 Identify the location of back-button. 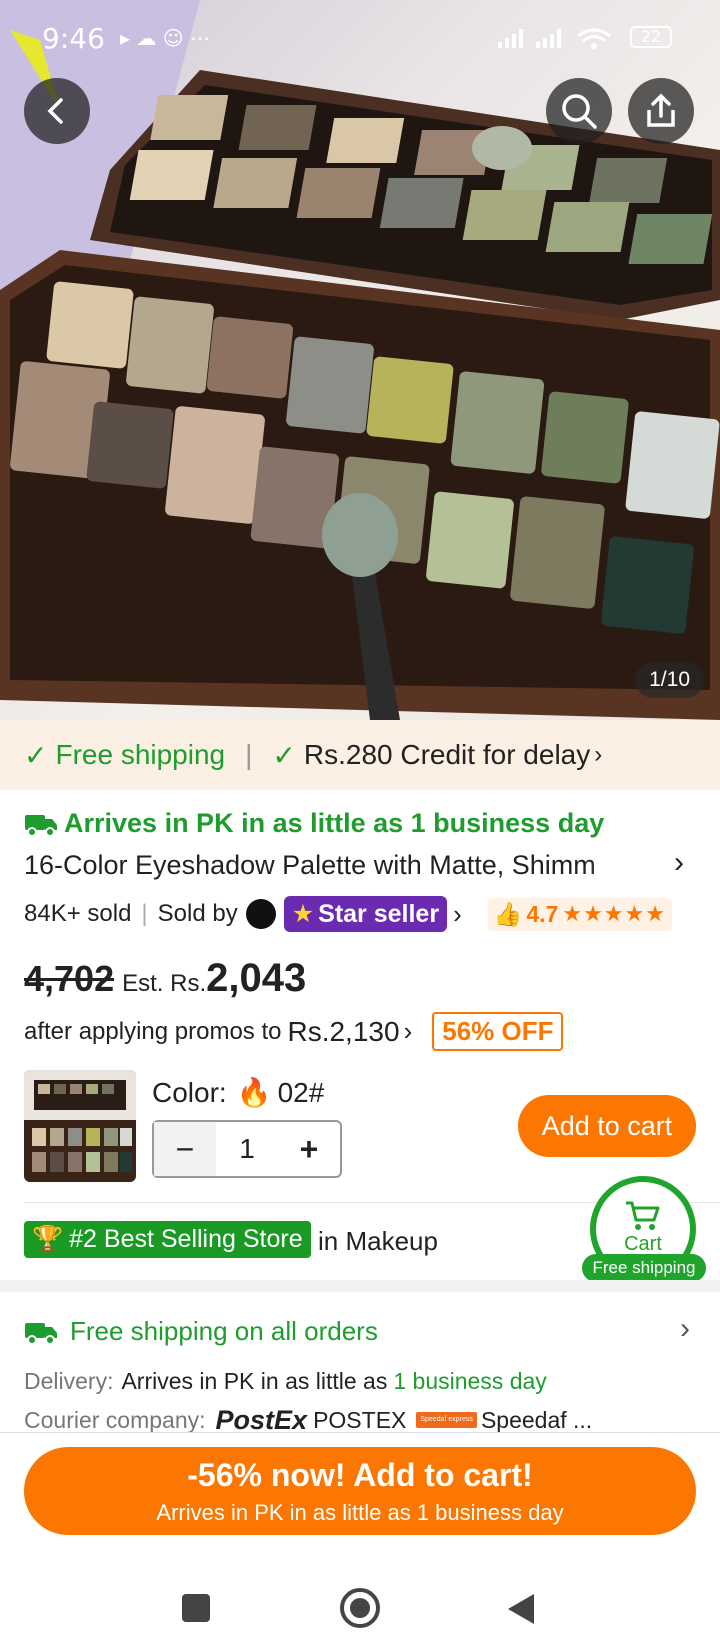
(57, 111).